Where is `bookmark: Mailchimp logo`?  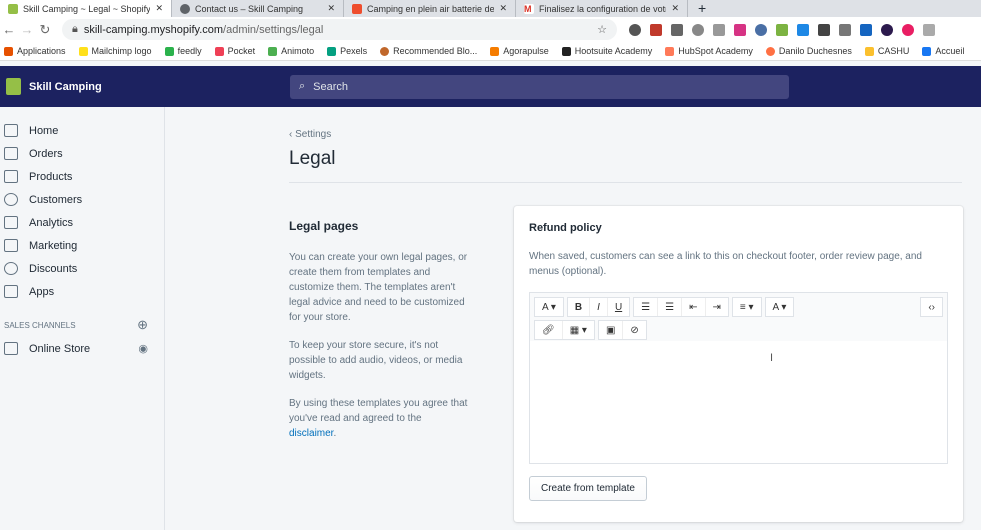 bookmark: Mailchimp logo is located at coordinates (115, 51).